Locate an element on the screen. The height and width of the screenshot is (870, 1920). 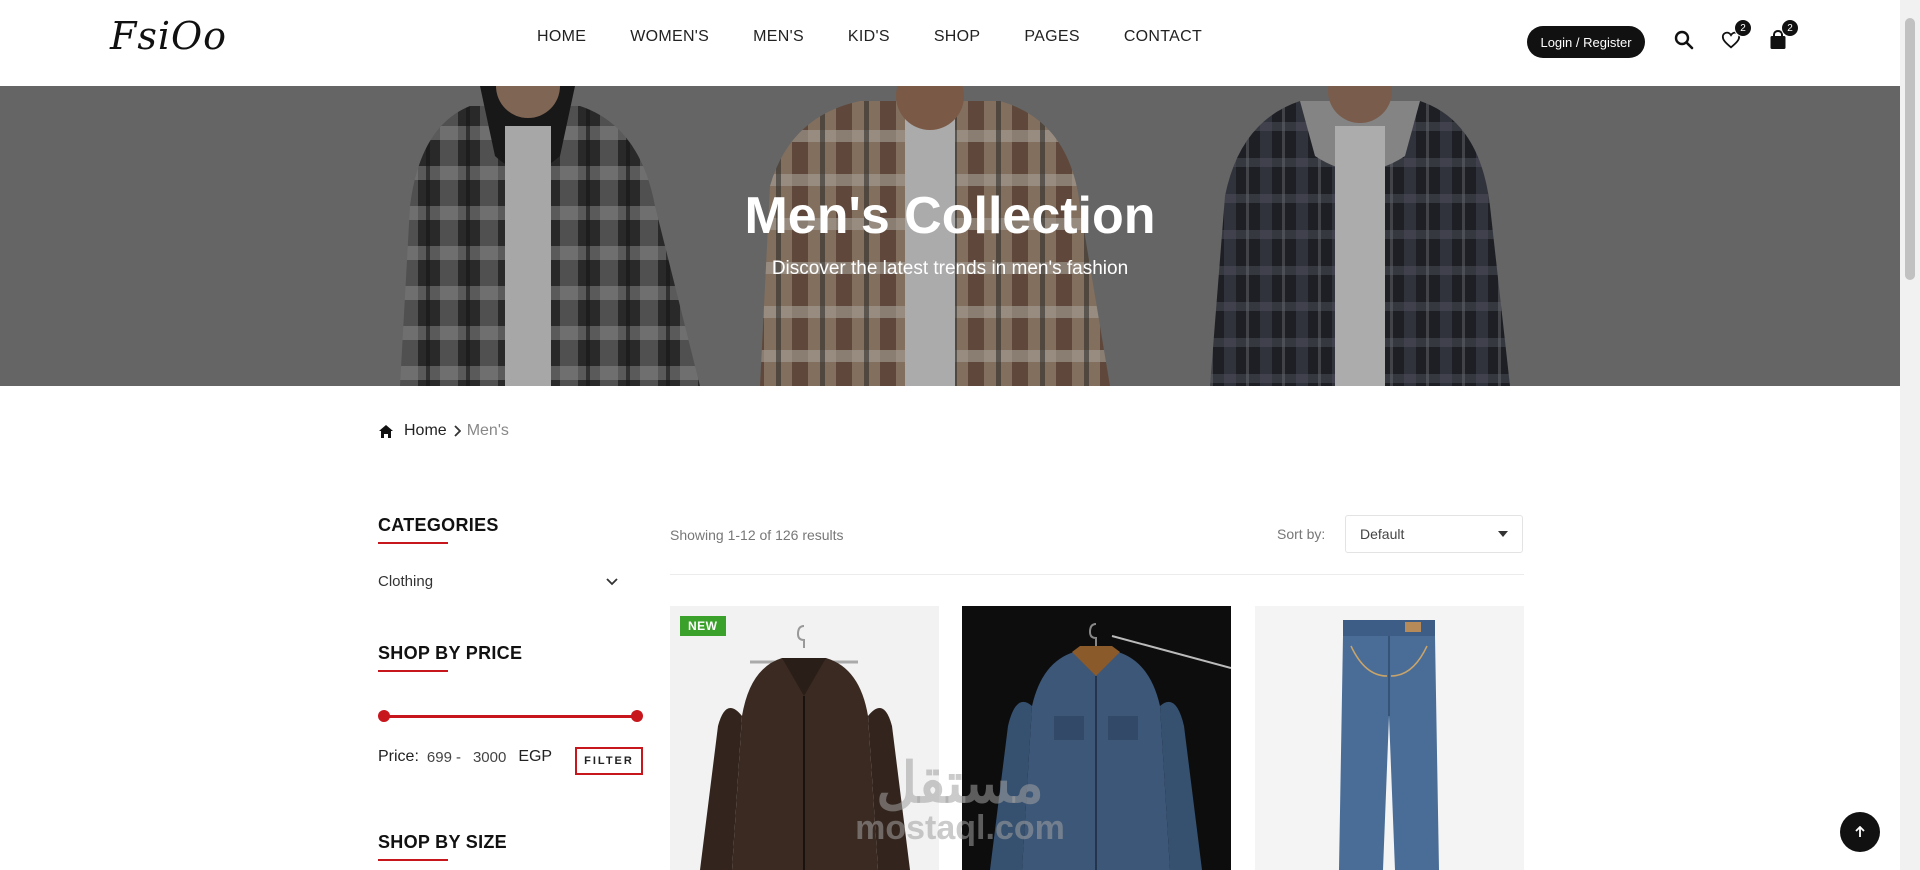
chevron-right-icon is located at coordinates (457, 431).